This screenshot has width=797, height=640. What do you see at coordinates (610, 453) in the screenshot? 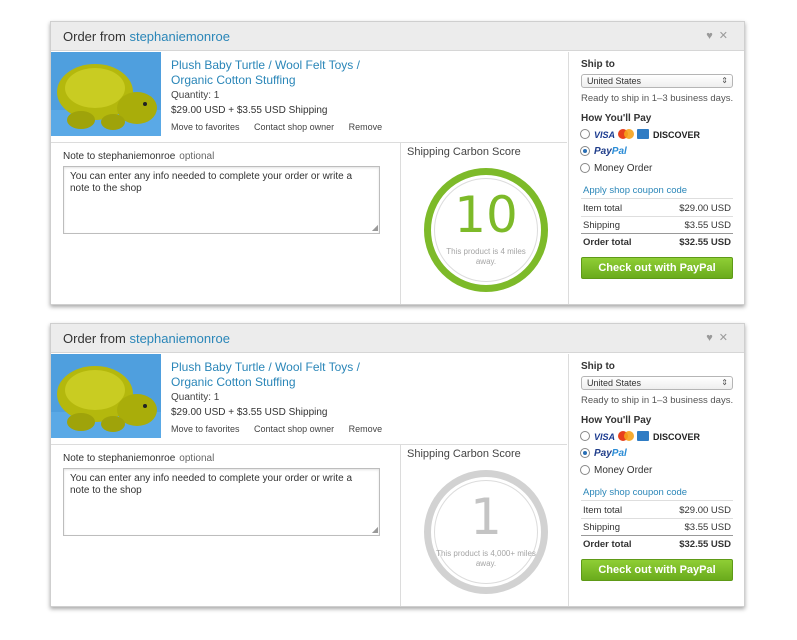
I see `paypal-logo-icon: PayPal` at bounding box center [610, 453].